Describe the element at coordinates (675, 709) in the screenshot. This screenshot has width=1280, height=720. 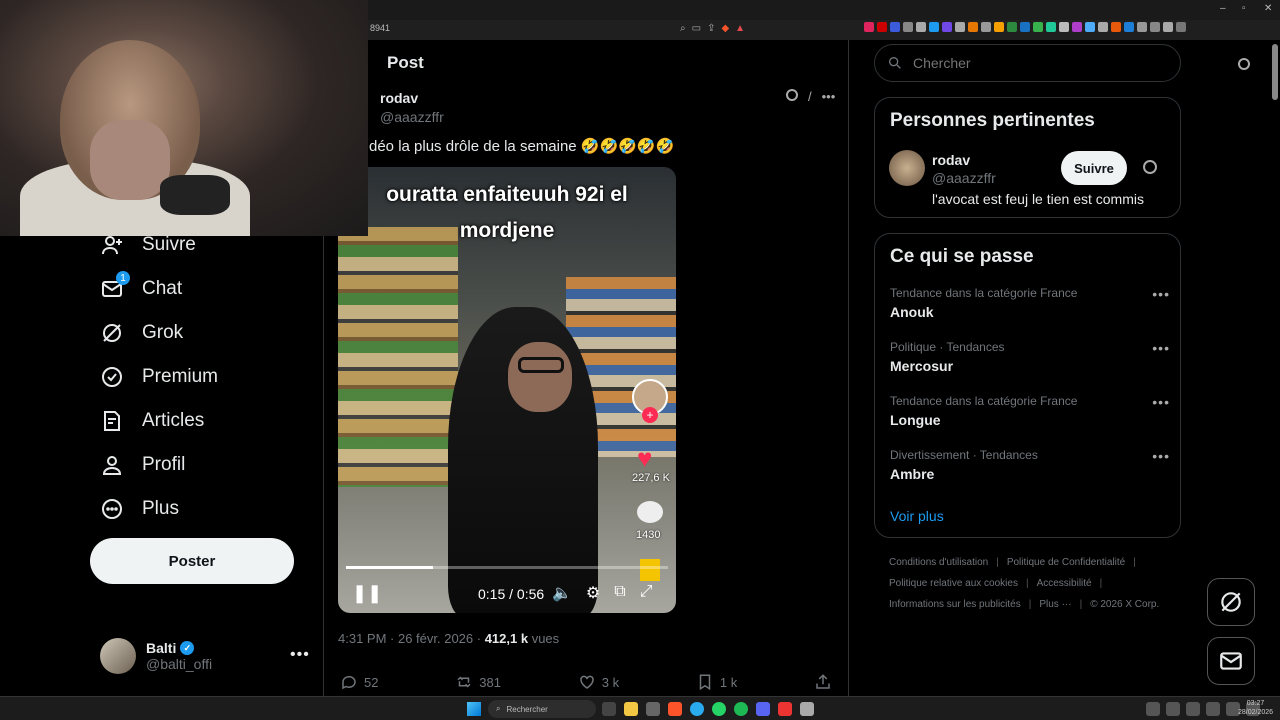
I see `brave-browser-icon` at that location.